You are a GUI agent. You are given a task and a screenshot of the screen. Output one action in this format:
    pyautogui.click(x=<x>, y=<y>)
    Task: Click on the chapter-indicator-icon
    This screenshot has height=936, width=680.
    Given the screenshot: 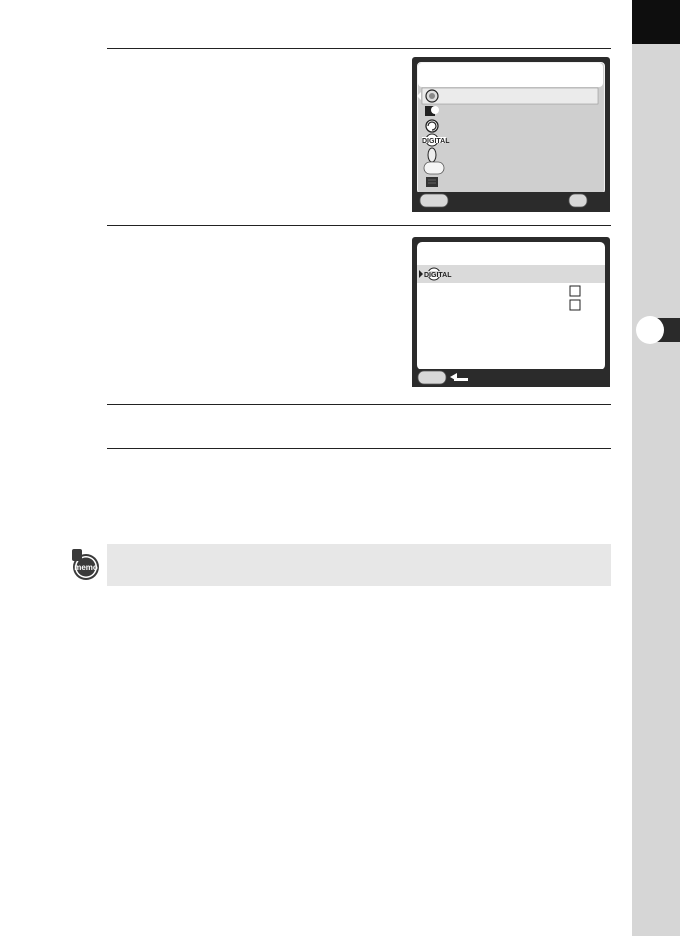 What is the action you would take?
    pyautogui.click(x=650, y=330)
    